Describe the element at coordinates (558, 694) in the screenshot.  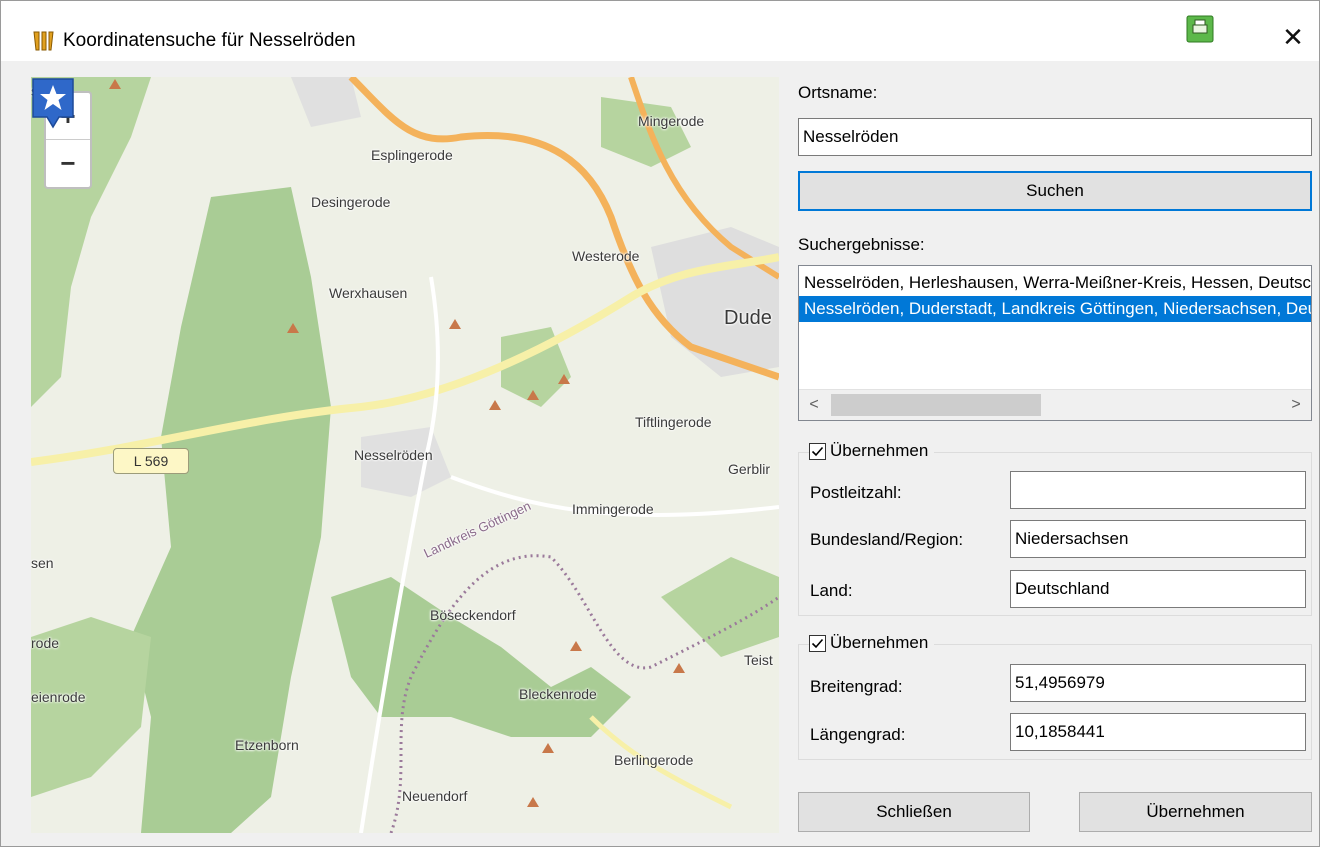
I see `place-label: Bleckenrode` at that location.